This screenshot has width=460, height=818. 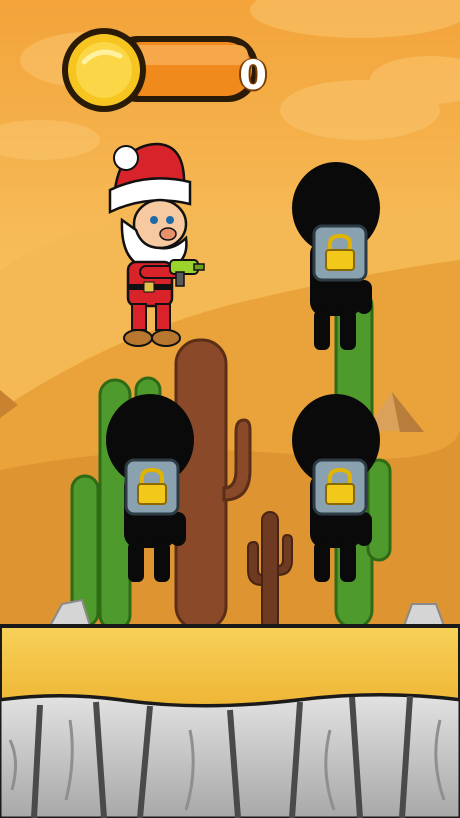 What do you see at coordinates (163, 70) in the screenshot?
I see `coin-counter-panel: 0` at bounding box center [163, 70].